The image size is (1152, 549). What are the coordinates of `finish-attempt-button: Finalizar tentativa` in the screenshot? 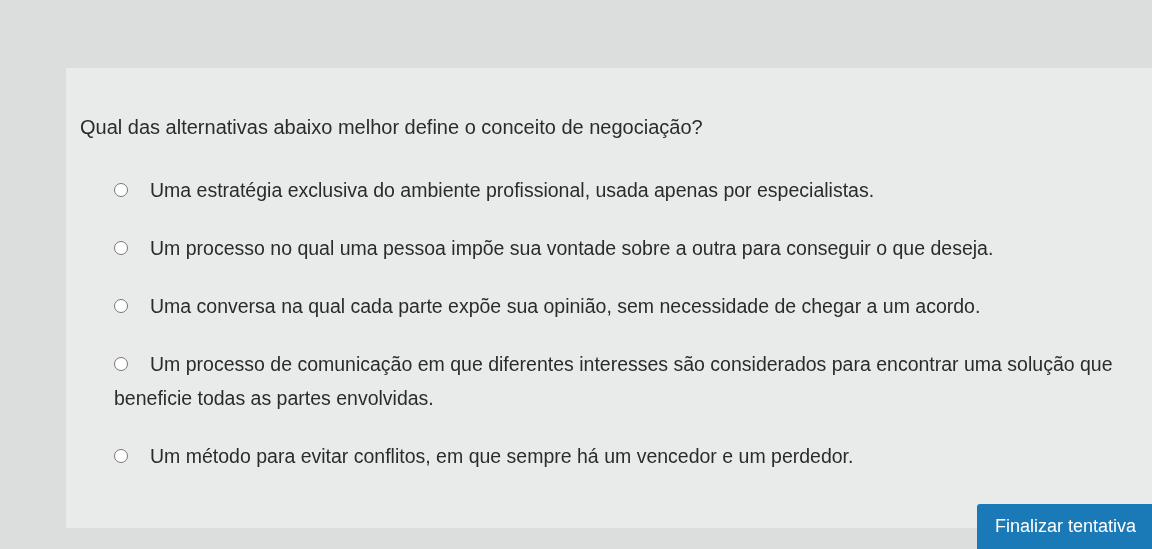 It's located at (1064, 526).